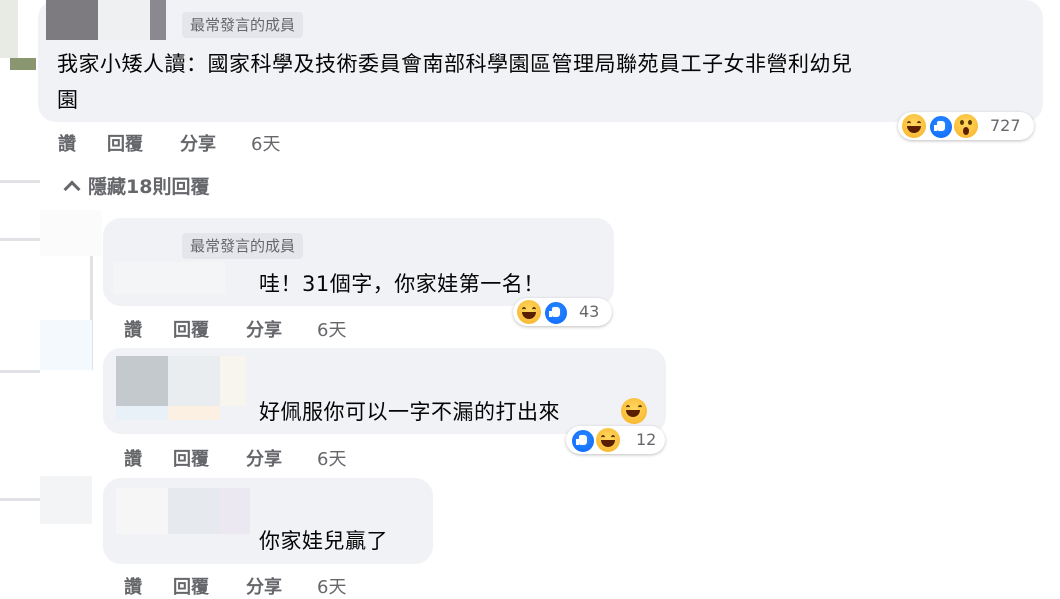  What do you see at coordinates (149, 187) in the screenshot?
I see `hide-replies-label: 隱藏18則回覆` at bounding box center [149, 187].